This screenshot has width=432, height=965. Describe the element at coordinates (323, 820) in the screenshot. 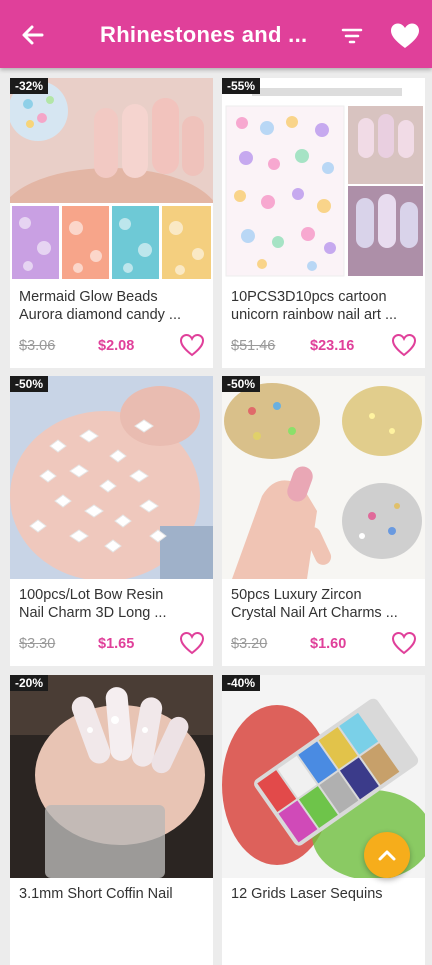

I see `product-card: -40% 12 Grids Laser Sequins` at that location.